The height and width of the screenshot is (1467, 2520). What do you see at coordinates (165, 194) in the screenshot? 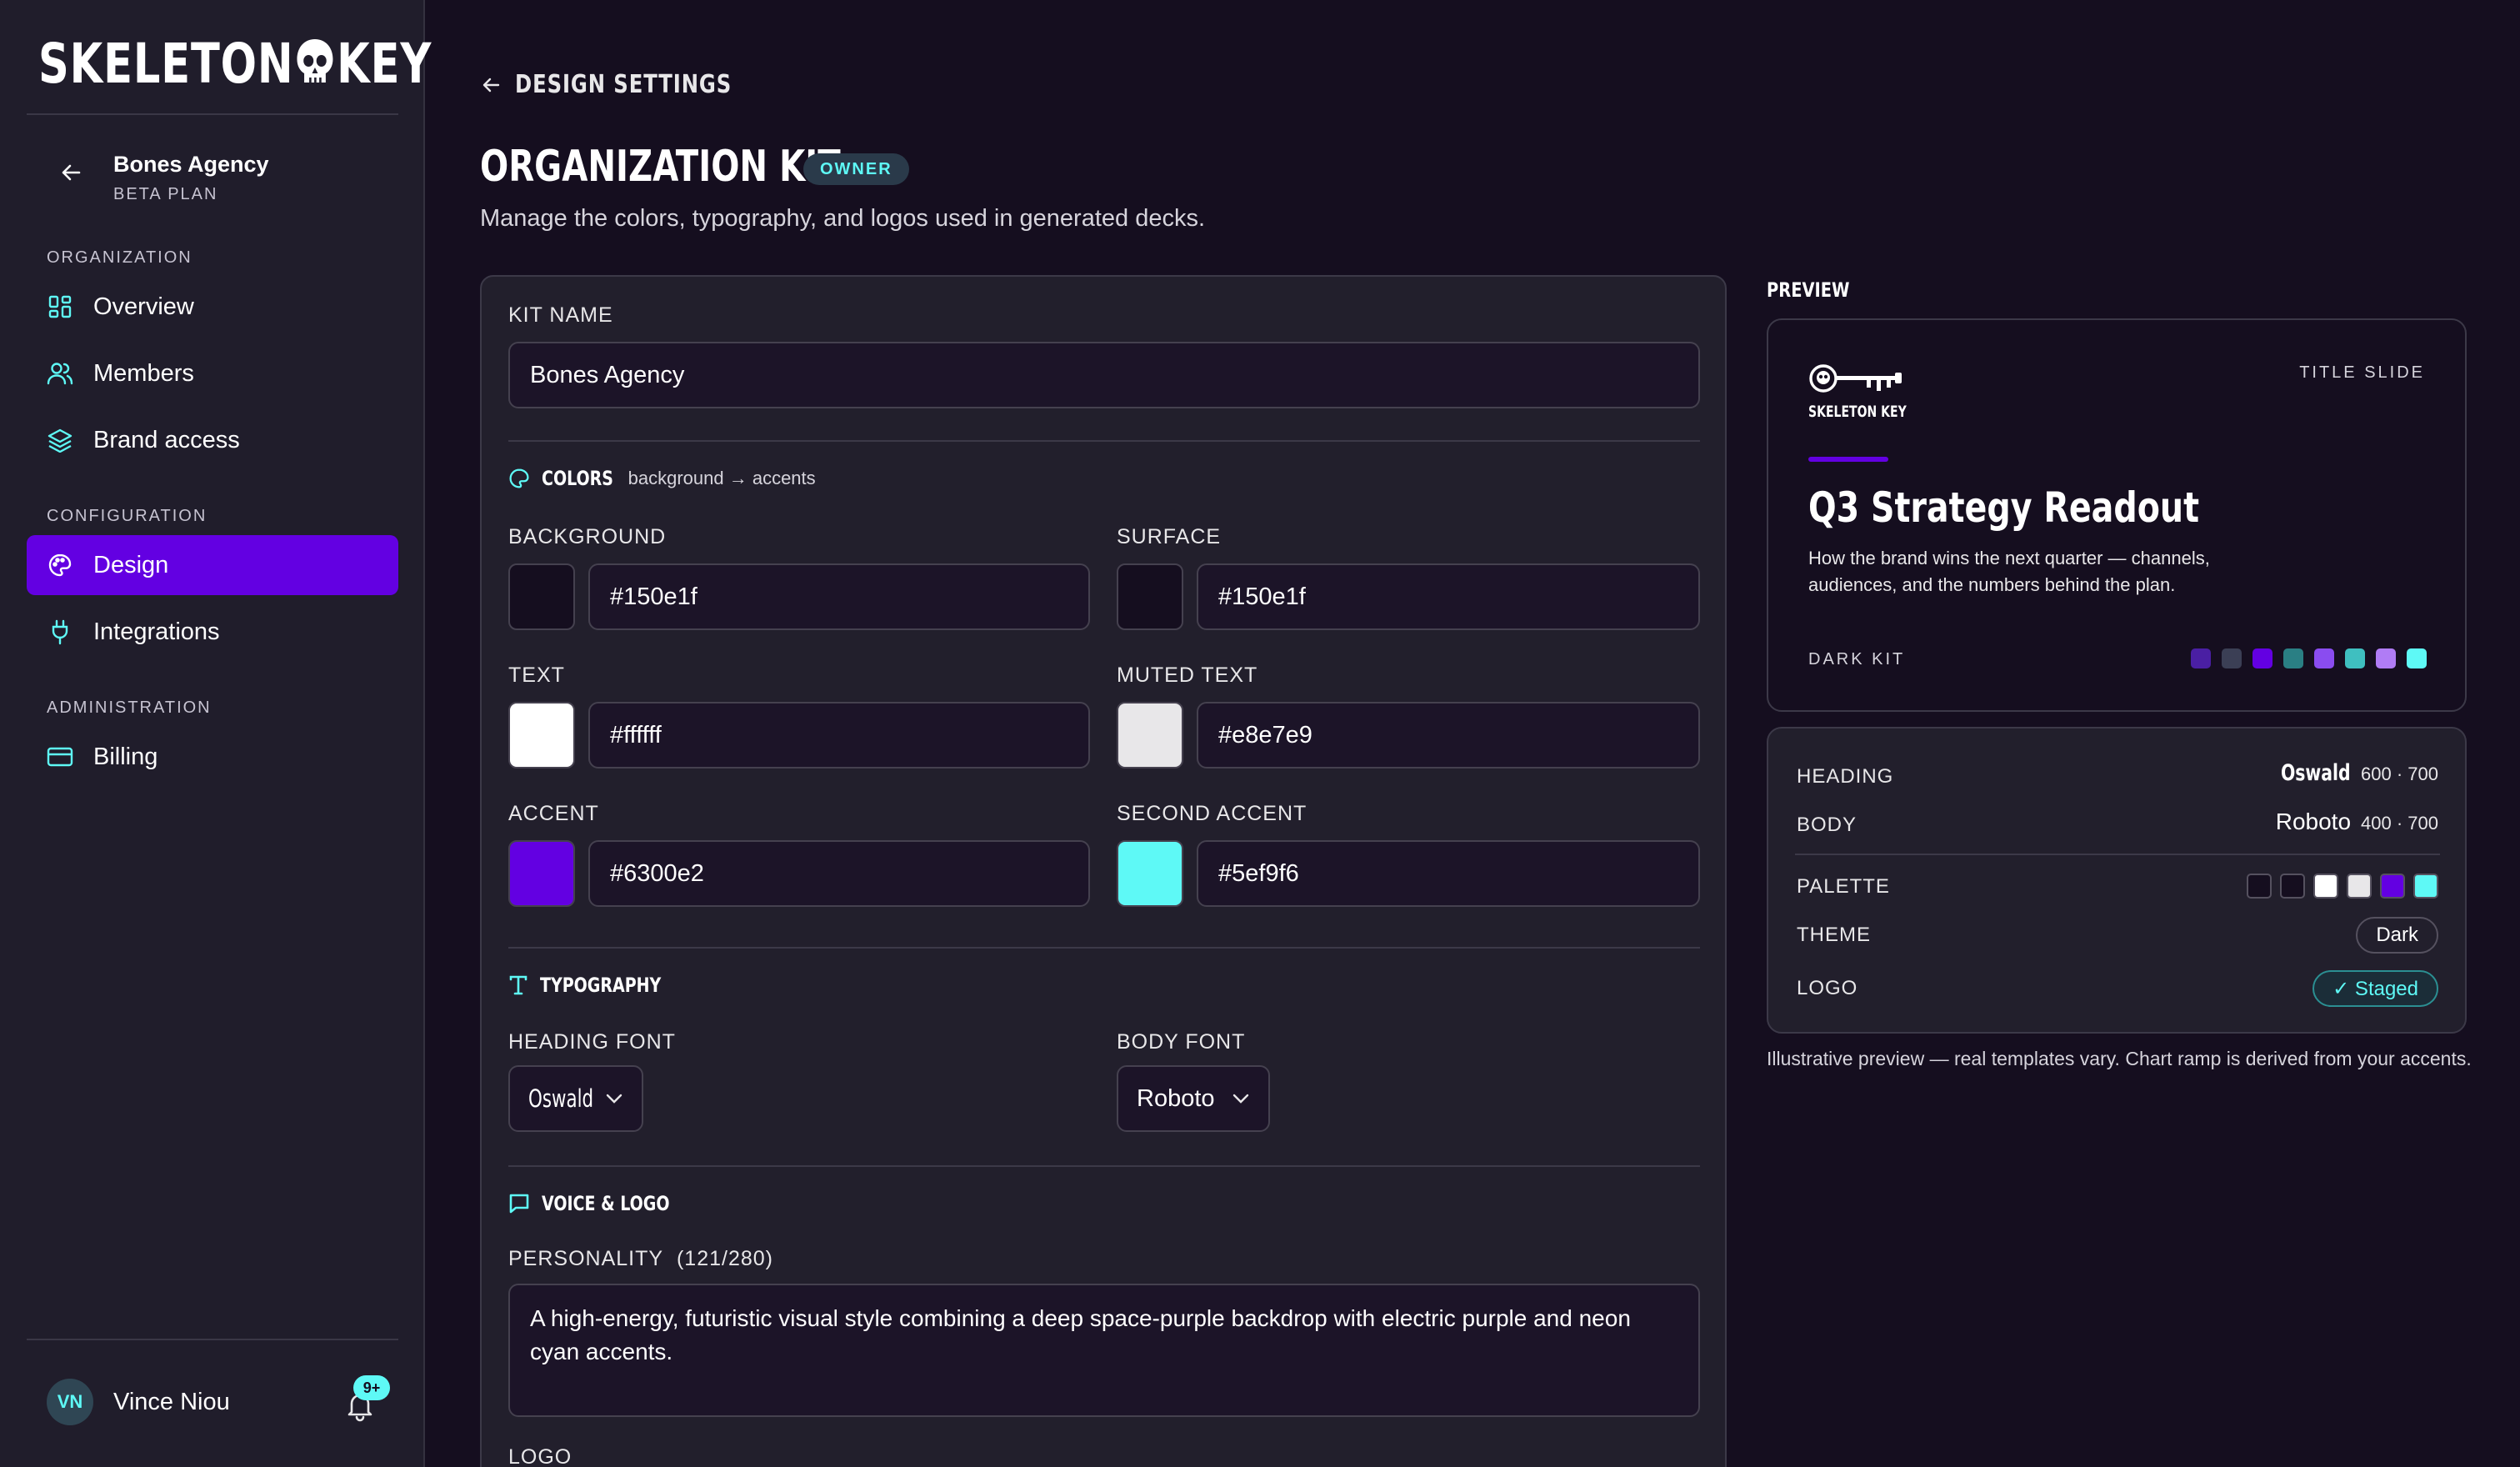
I see `org-plan: BETA PLAN` at bounding box center [165, 194].